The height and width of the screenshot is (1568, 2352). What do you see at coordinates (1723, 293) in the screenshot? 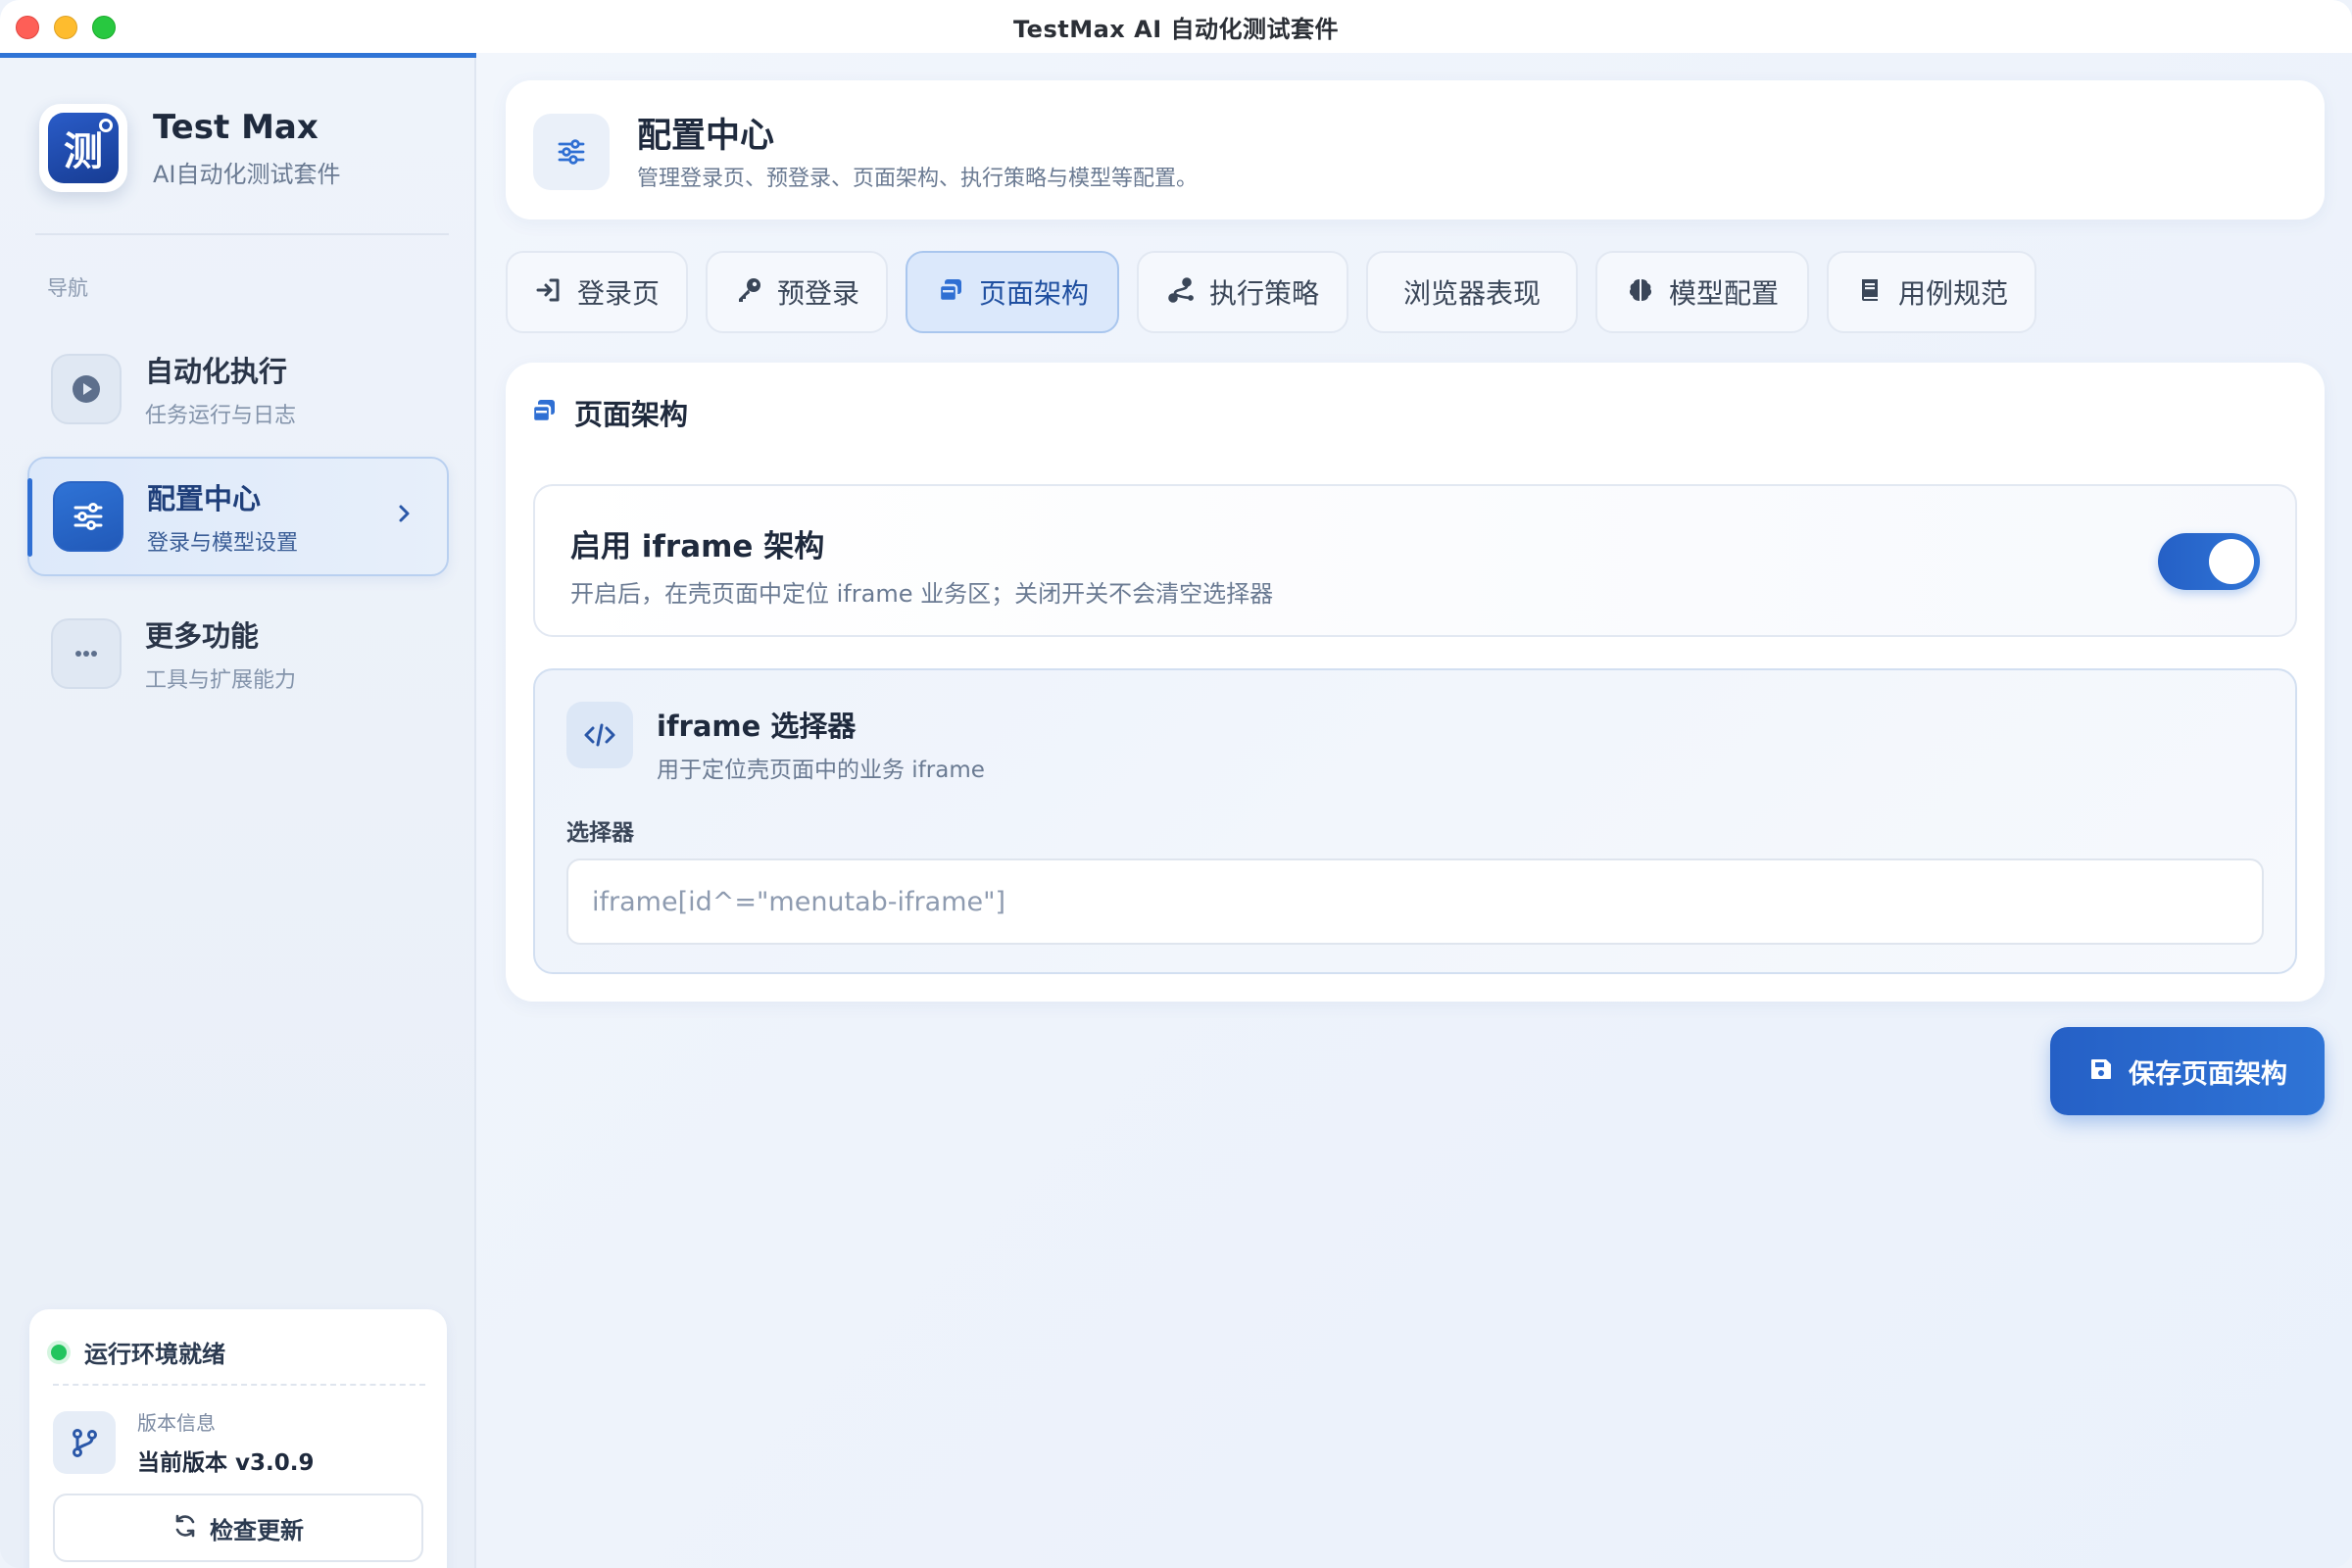
I see `tab-label: 模型配置` at bounding box center [1723, 293].